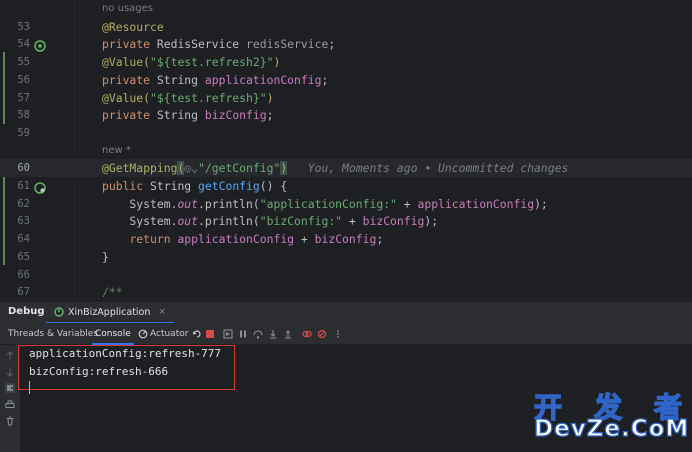 The width and height of the screenshot is (692, 452). I want to click on tab-console: Console, so click(113, 334).